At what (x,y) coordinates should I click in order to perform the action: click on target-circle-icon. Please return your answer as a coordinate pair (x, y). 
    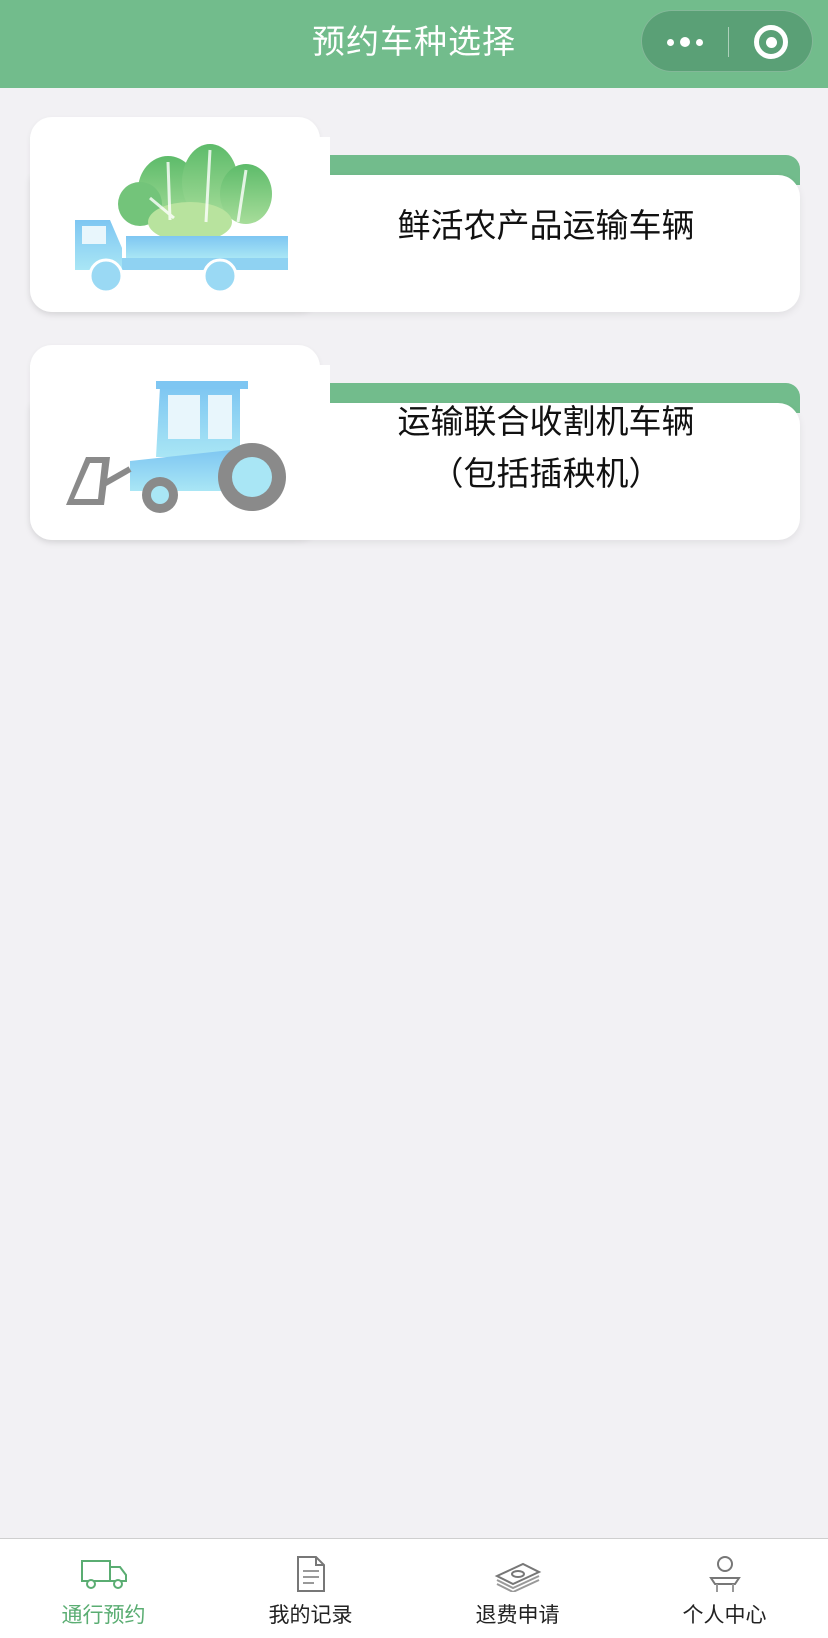
    Looking at the image, I should click on (771, 42).